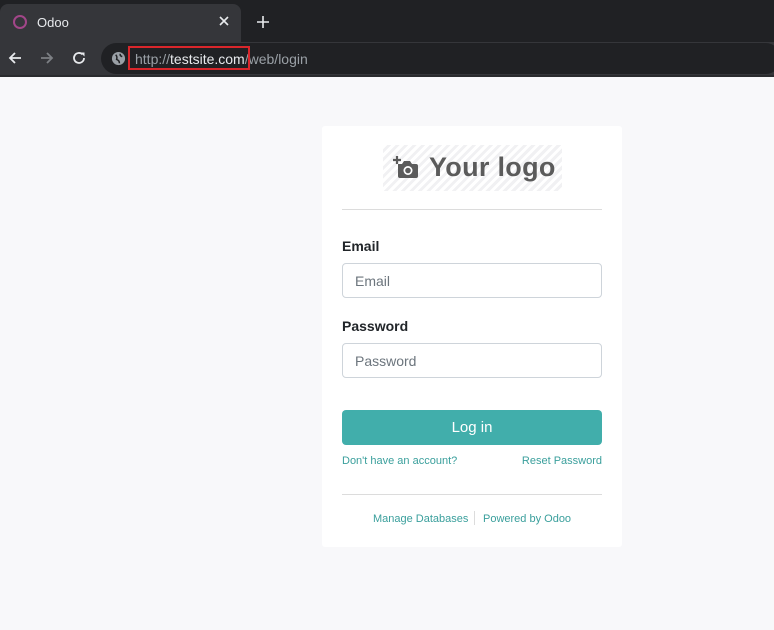 This screenshot has width=774, height=630. I want to click on tab-title: Odoo, so click(53, 22).